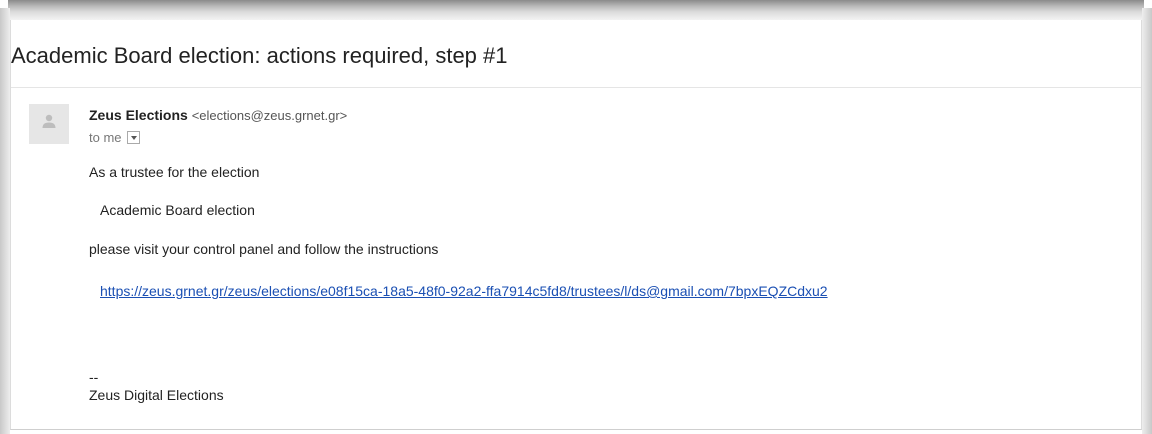 The height and width of the screenshot is (434, 1152). Describe the element at coordinates (177, 210) in the screenshot. I see `election-name: Academic Board election` at that location.